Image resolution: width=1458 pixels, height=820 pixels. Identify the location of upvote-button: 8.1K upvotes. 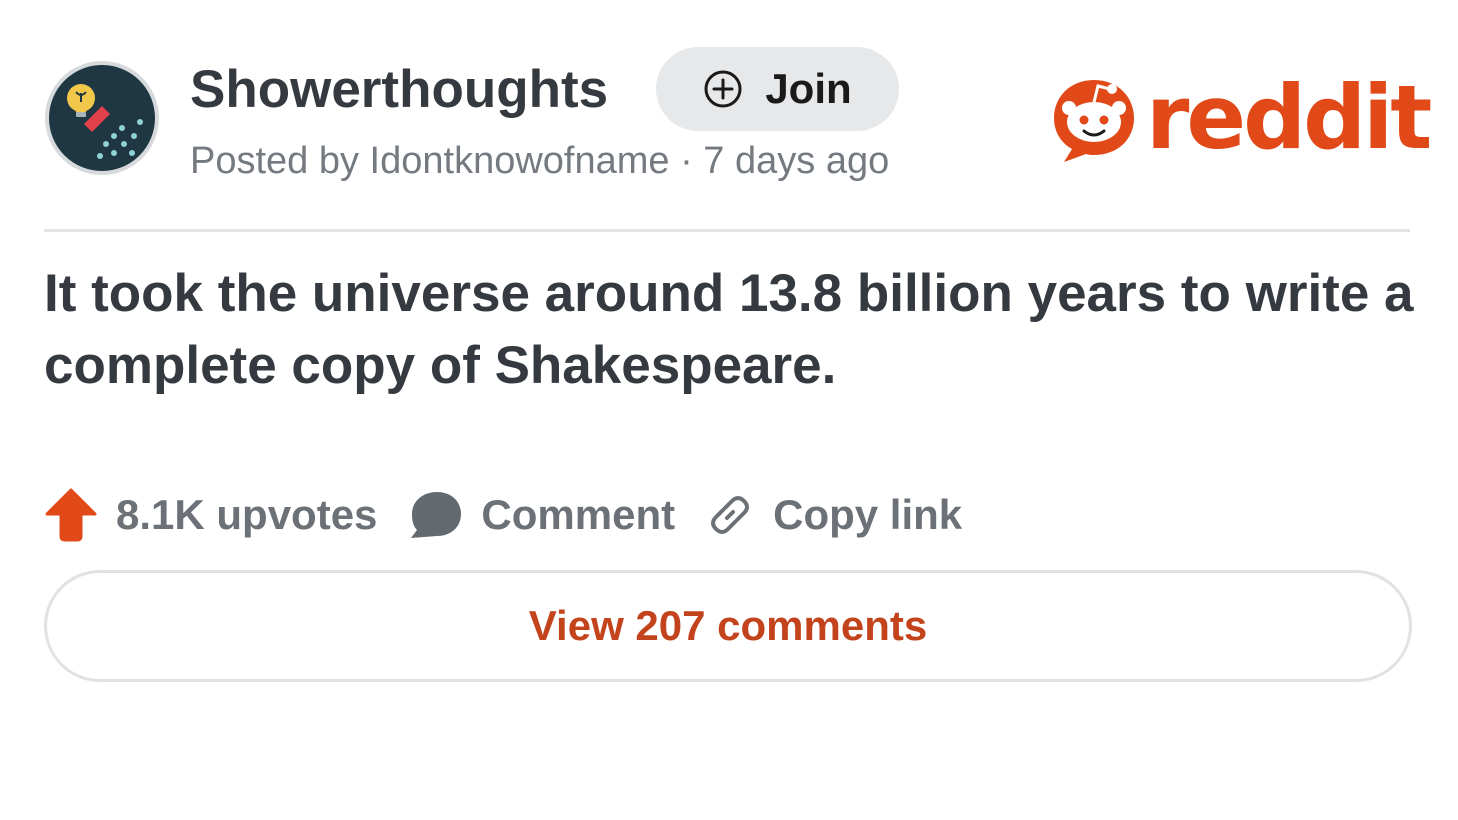
(210, 515).